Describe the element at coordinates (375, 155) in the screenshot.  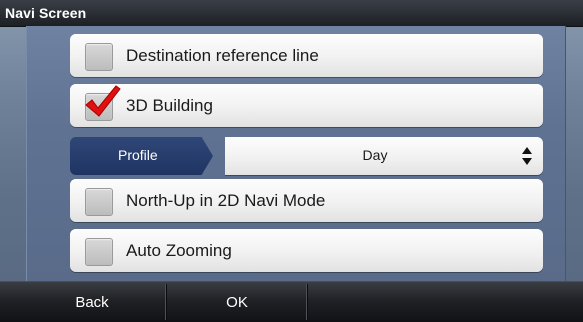
I see `profile-value: Day` at that location.